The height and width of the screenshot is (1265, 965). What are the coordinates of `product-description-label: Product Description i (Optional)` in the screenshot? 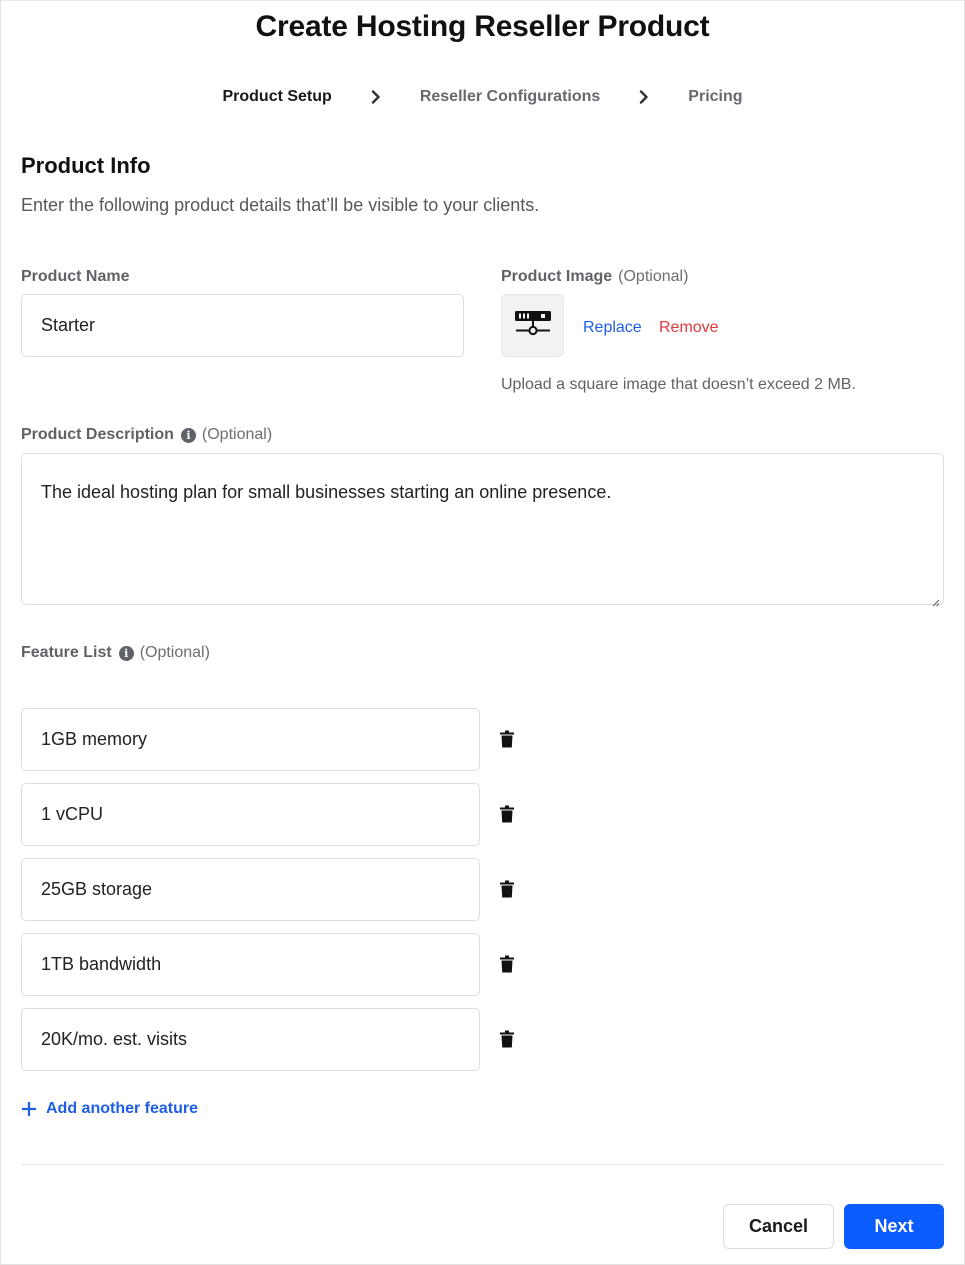 It's located at (146, 435).